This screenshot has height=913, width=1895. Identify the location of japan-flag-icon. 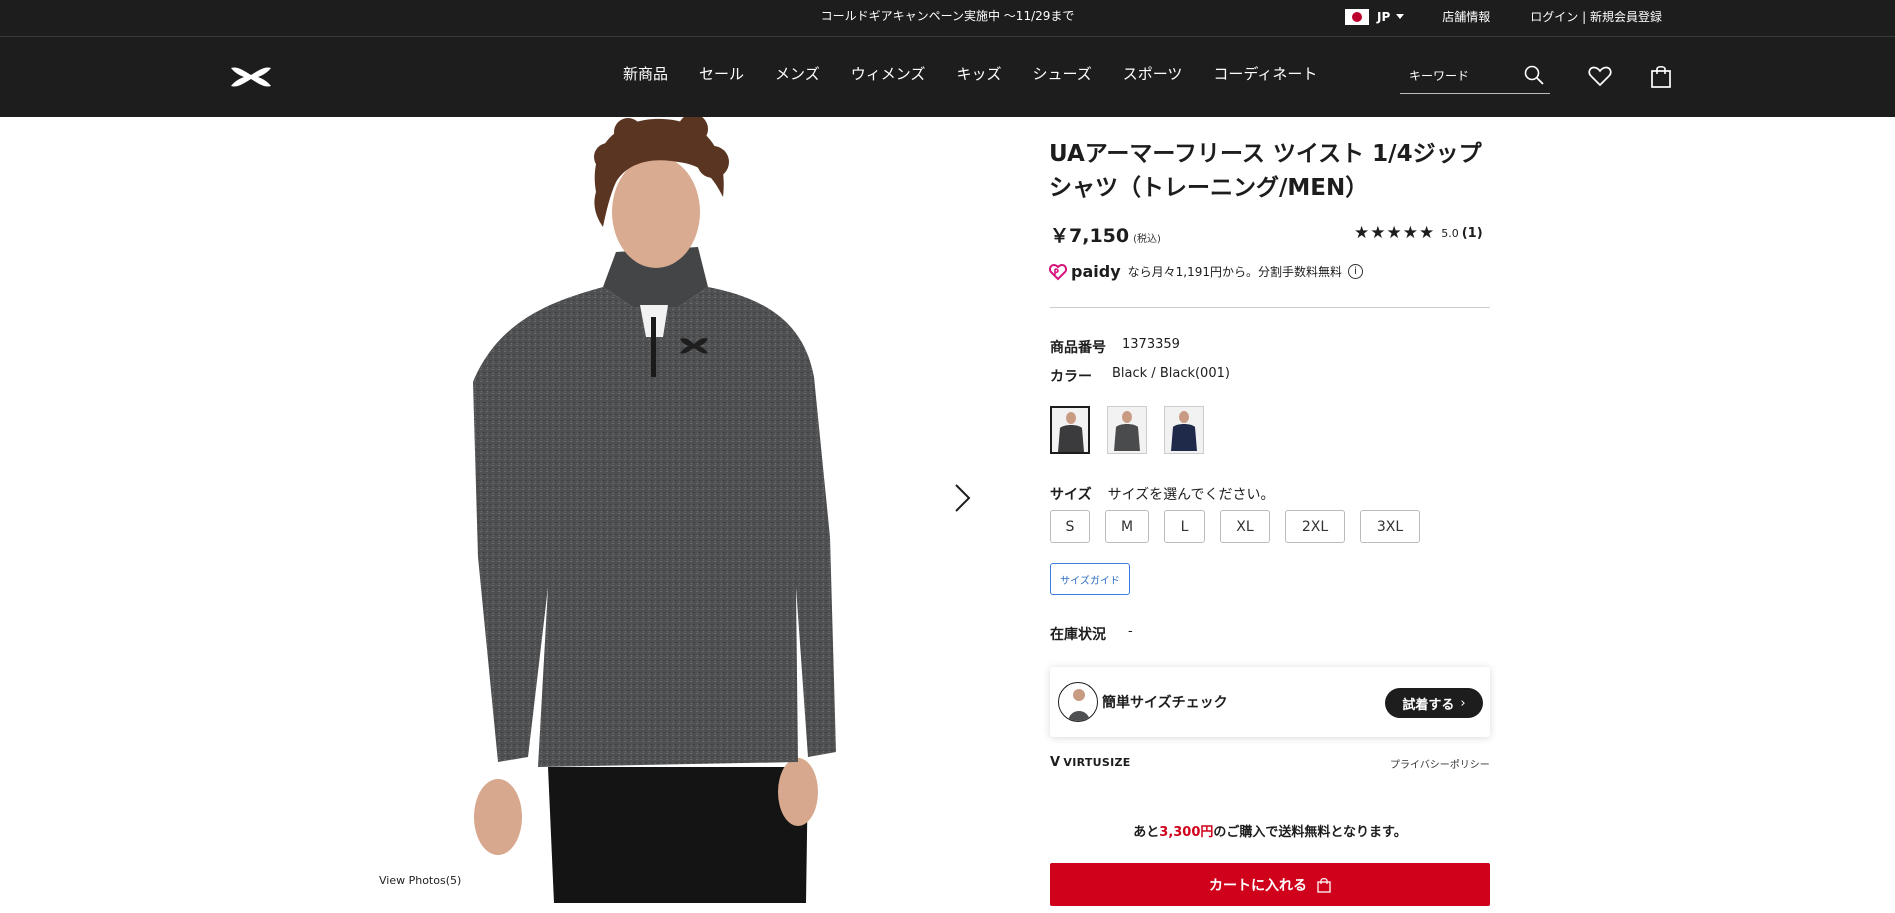
(1357, 16).